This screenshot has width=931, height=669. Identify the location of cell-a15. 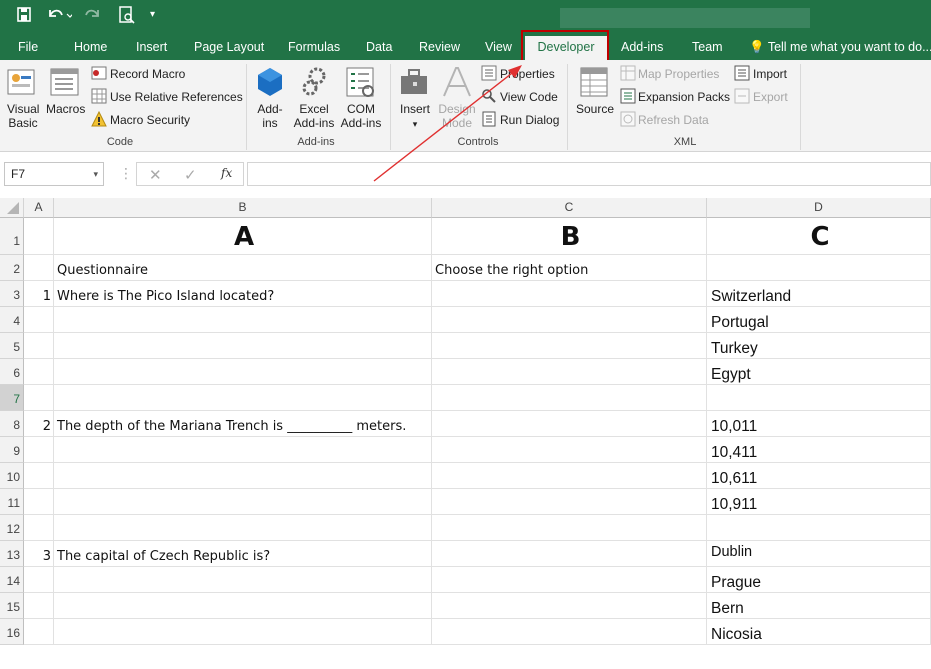
(39, 606).